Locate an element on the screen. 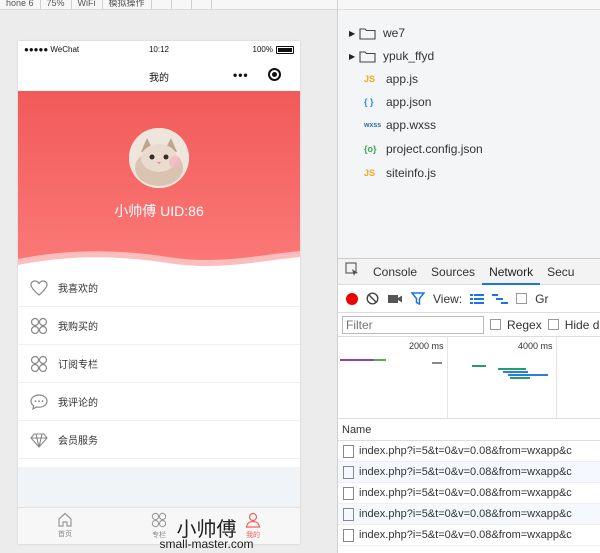 Image resolution: width=600 pixels, height=553 pixels. content-filler is located at coordinates (159, 487).